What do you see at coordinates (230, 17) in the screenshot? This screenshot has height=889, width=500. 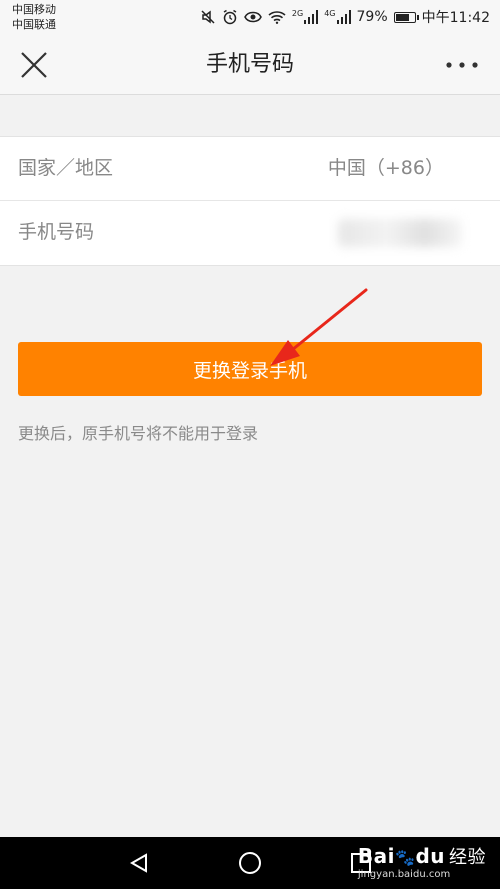 I see `alarm-icon` at bounding box center [230, 17].